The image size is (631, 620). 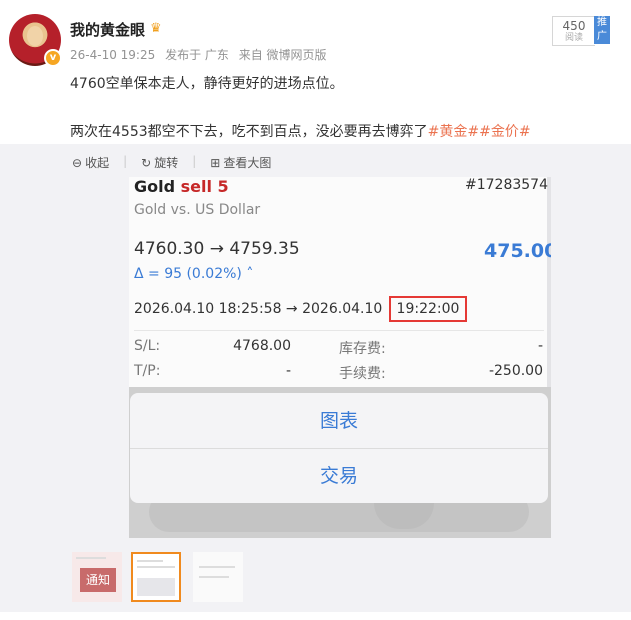 I want to click on promo-button: 推广, so click(x=602, y=30).